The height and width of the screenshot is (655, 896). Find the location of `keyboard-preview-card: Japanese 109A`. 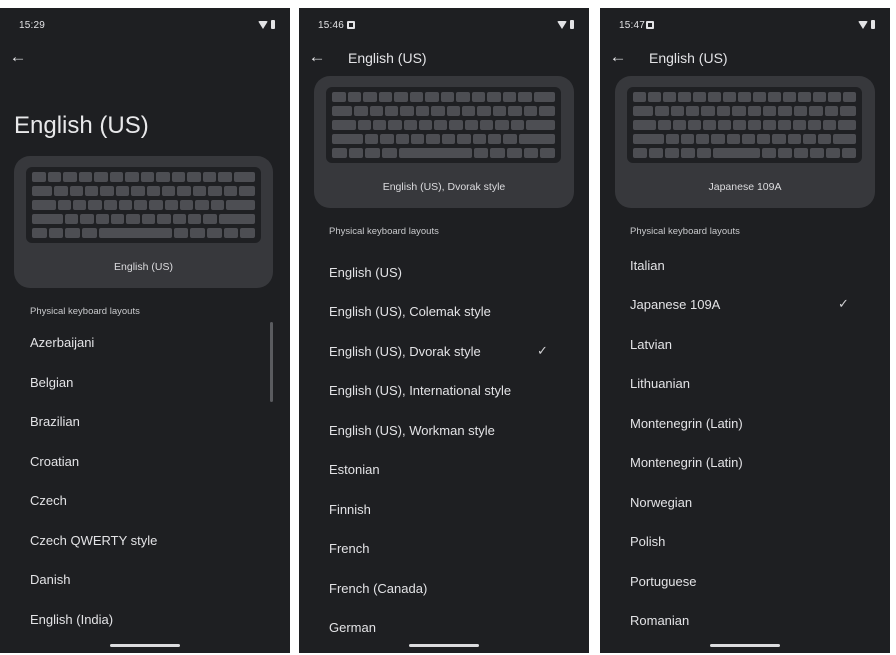

keyboard-preview-card: Japanese 109A is located at coordinates (745, 142).